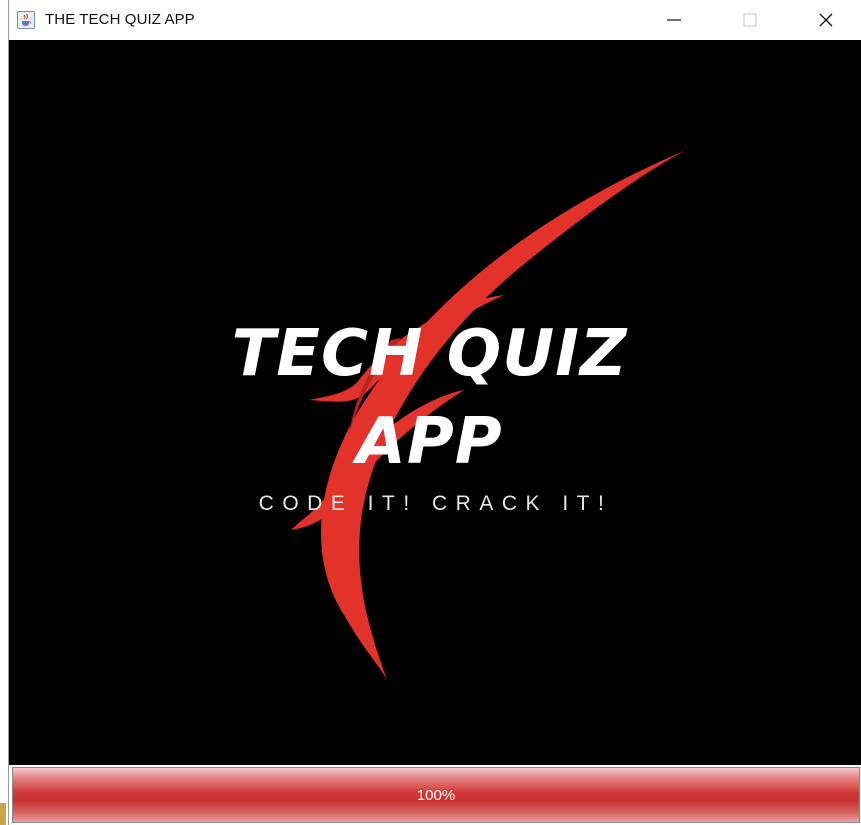  Describe the element at coordinates (435, 503) in the screenshot. I see `tagline: CODE IT! CRACK IT!` at that location.